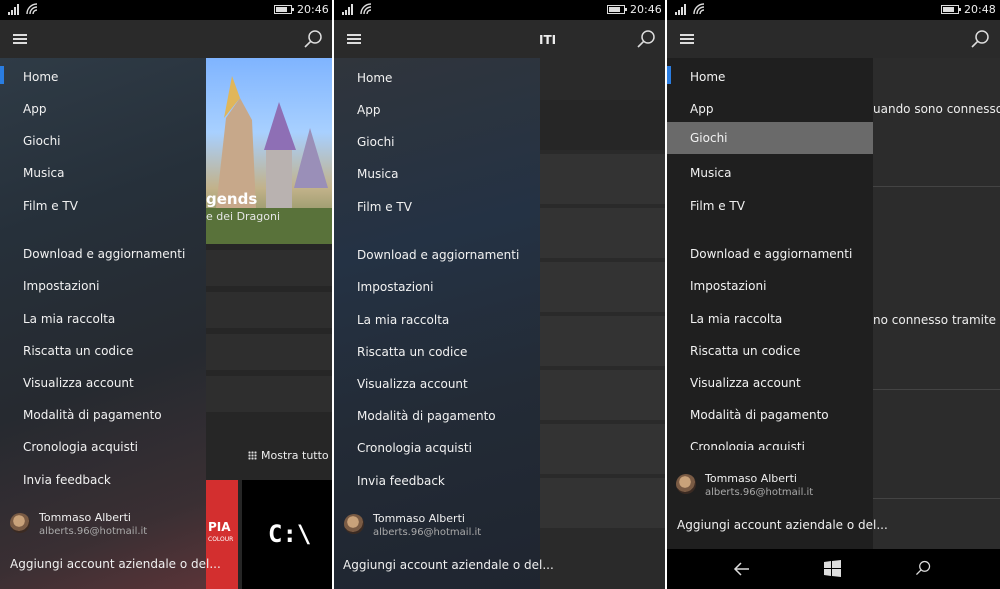 This screenshot has height=589, width=1000. Describe the element at coordinates (269, 151) in the screenshot. I see `hero-banner: gends e dei Dragoni` at that location.